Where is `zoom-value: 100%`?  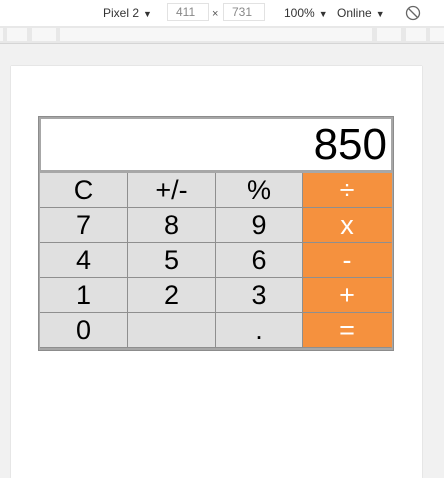
zoom-value: 100% is located at coordinates (299, 13).